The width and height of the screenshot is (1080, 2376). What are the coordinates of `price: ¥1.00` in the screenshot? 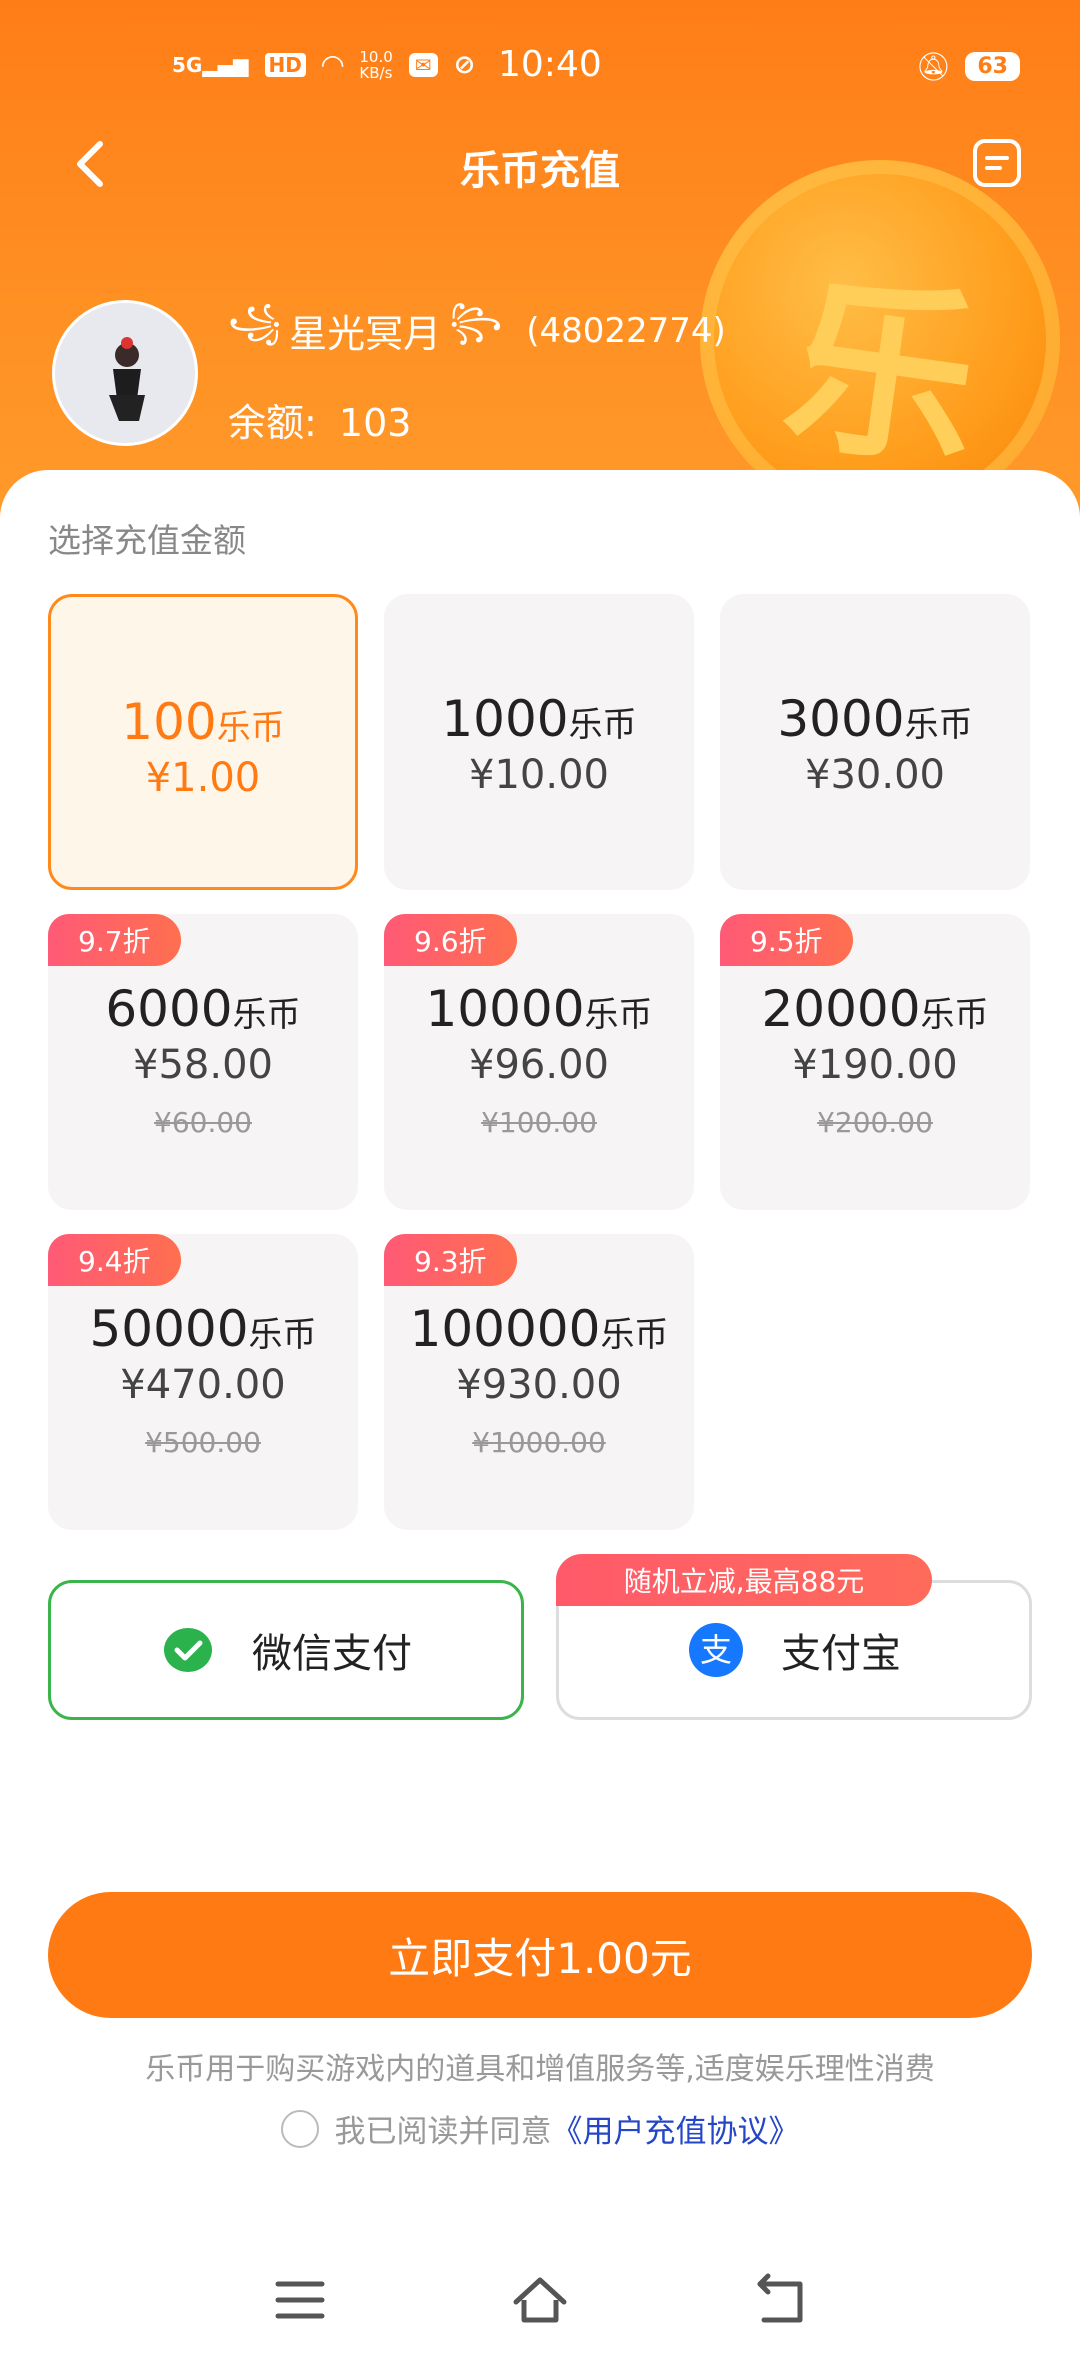 It's located at (203, 778).